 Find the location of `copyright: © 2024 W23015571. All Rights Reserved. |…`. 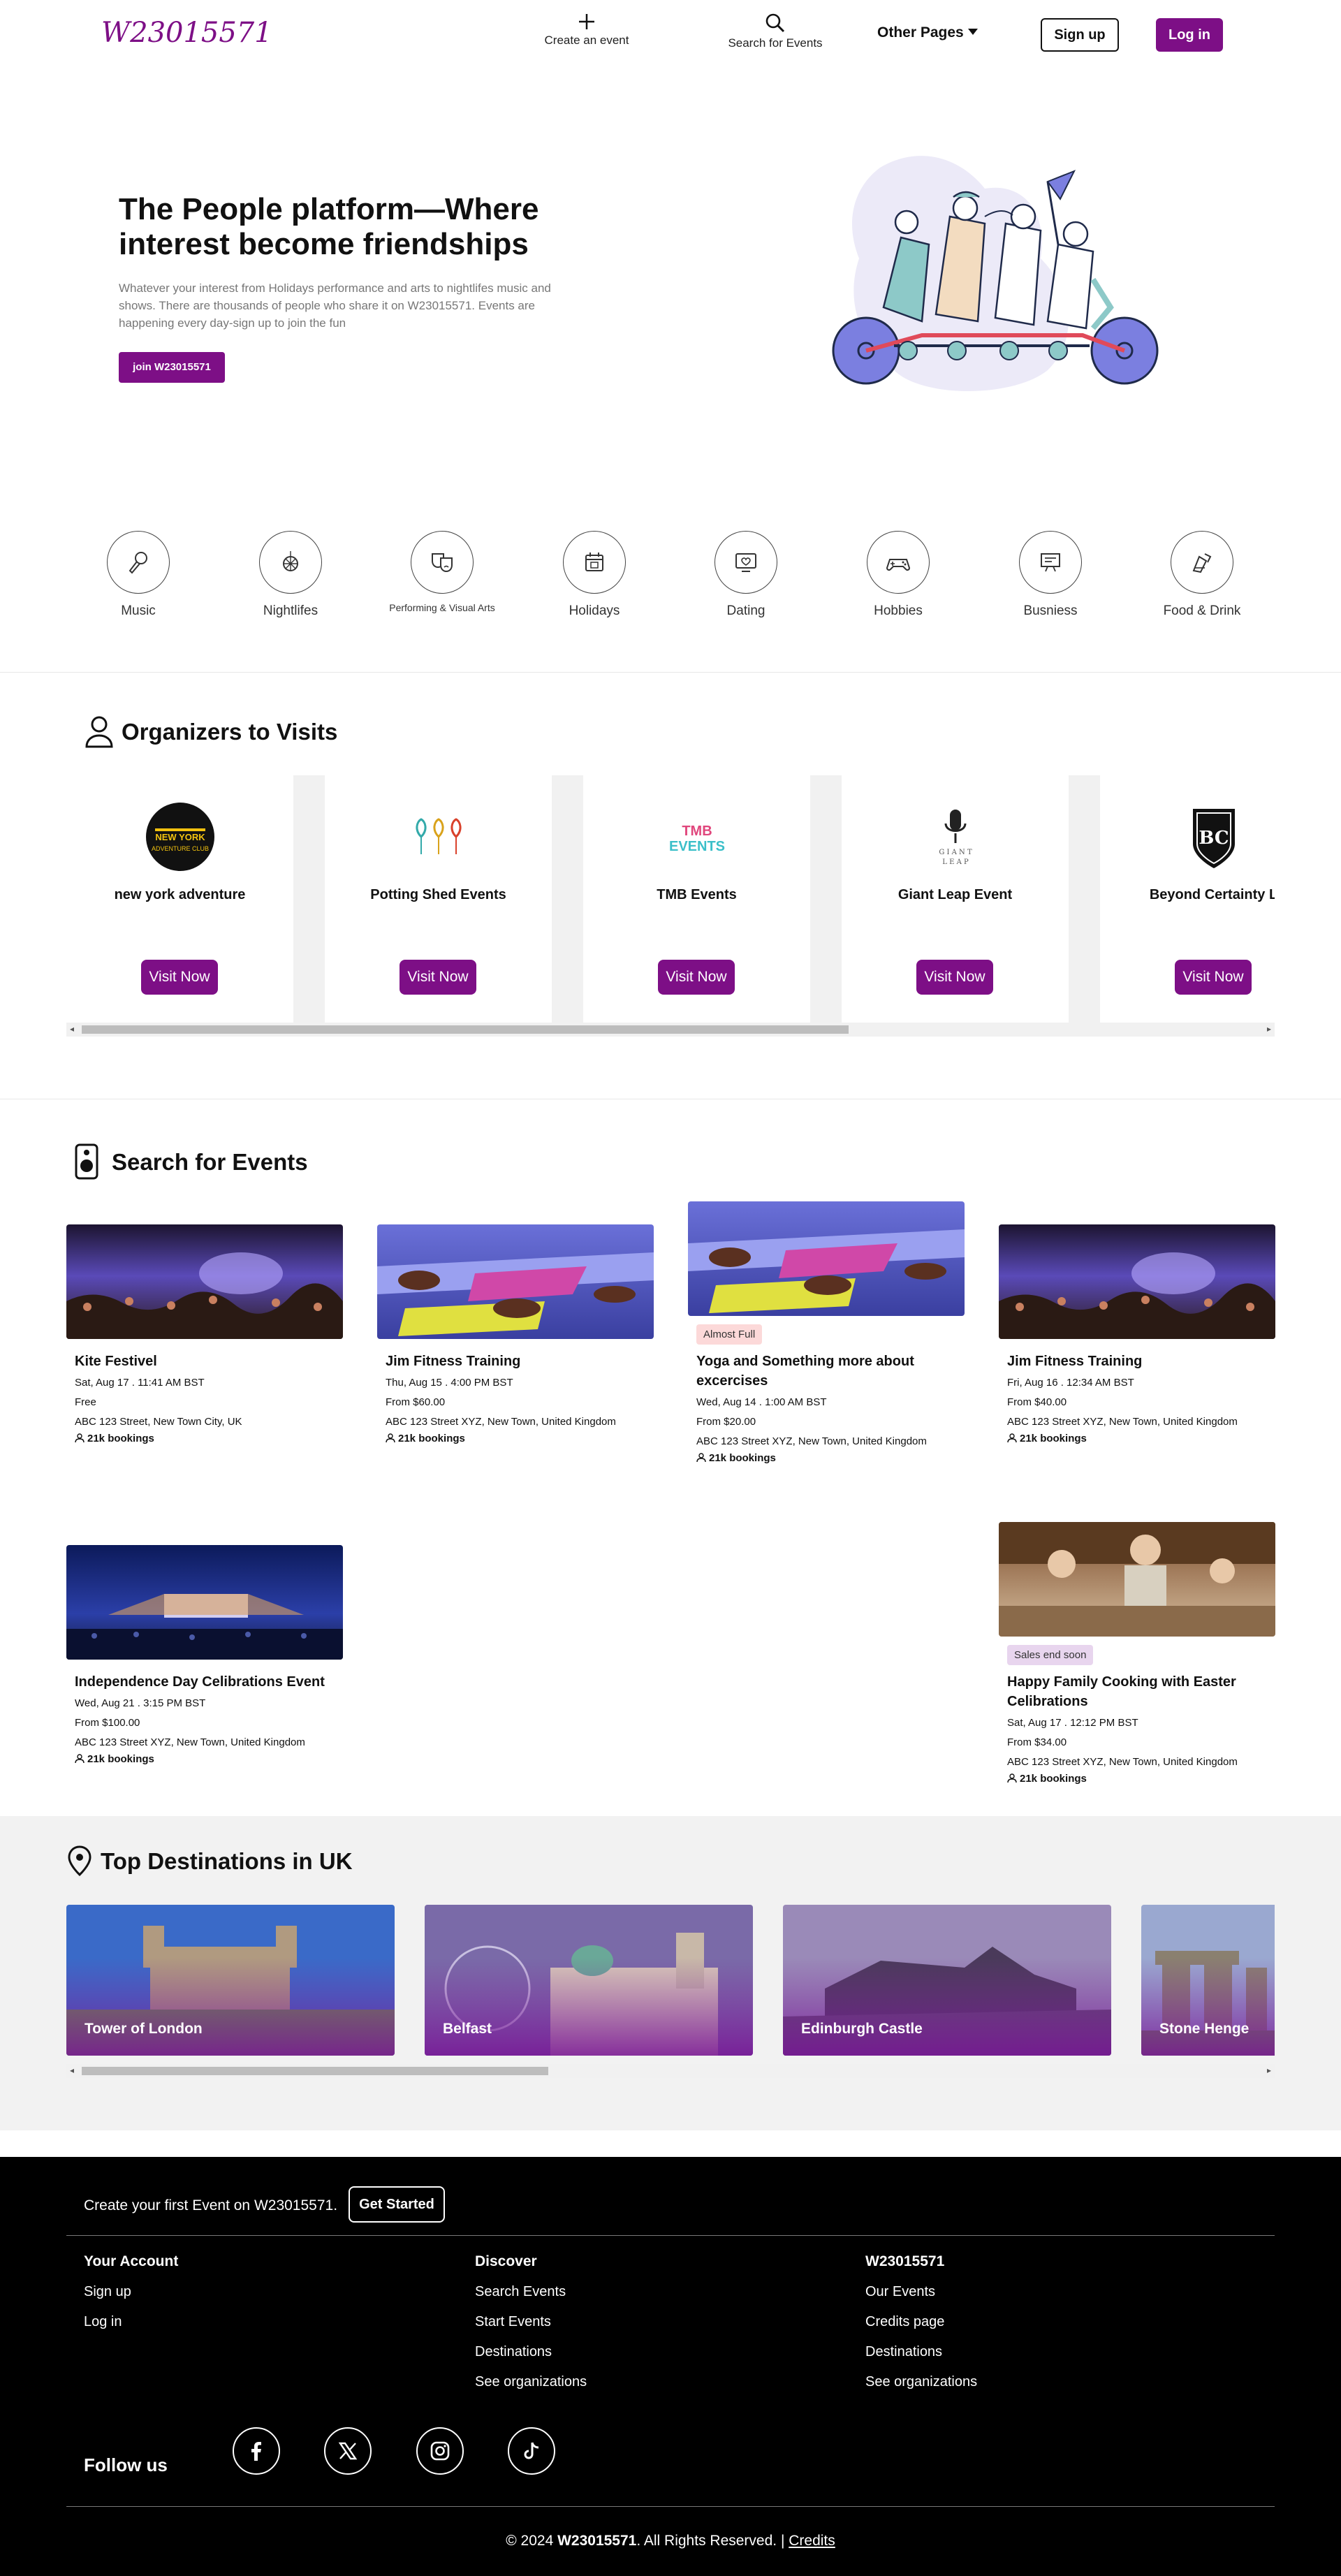

copyright: © 2024 W23015571. All Rights Reserved. |… is located at coordinates (670, 2541).